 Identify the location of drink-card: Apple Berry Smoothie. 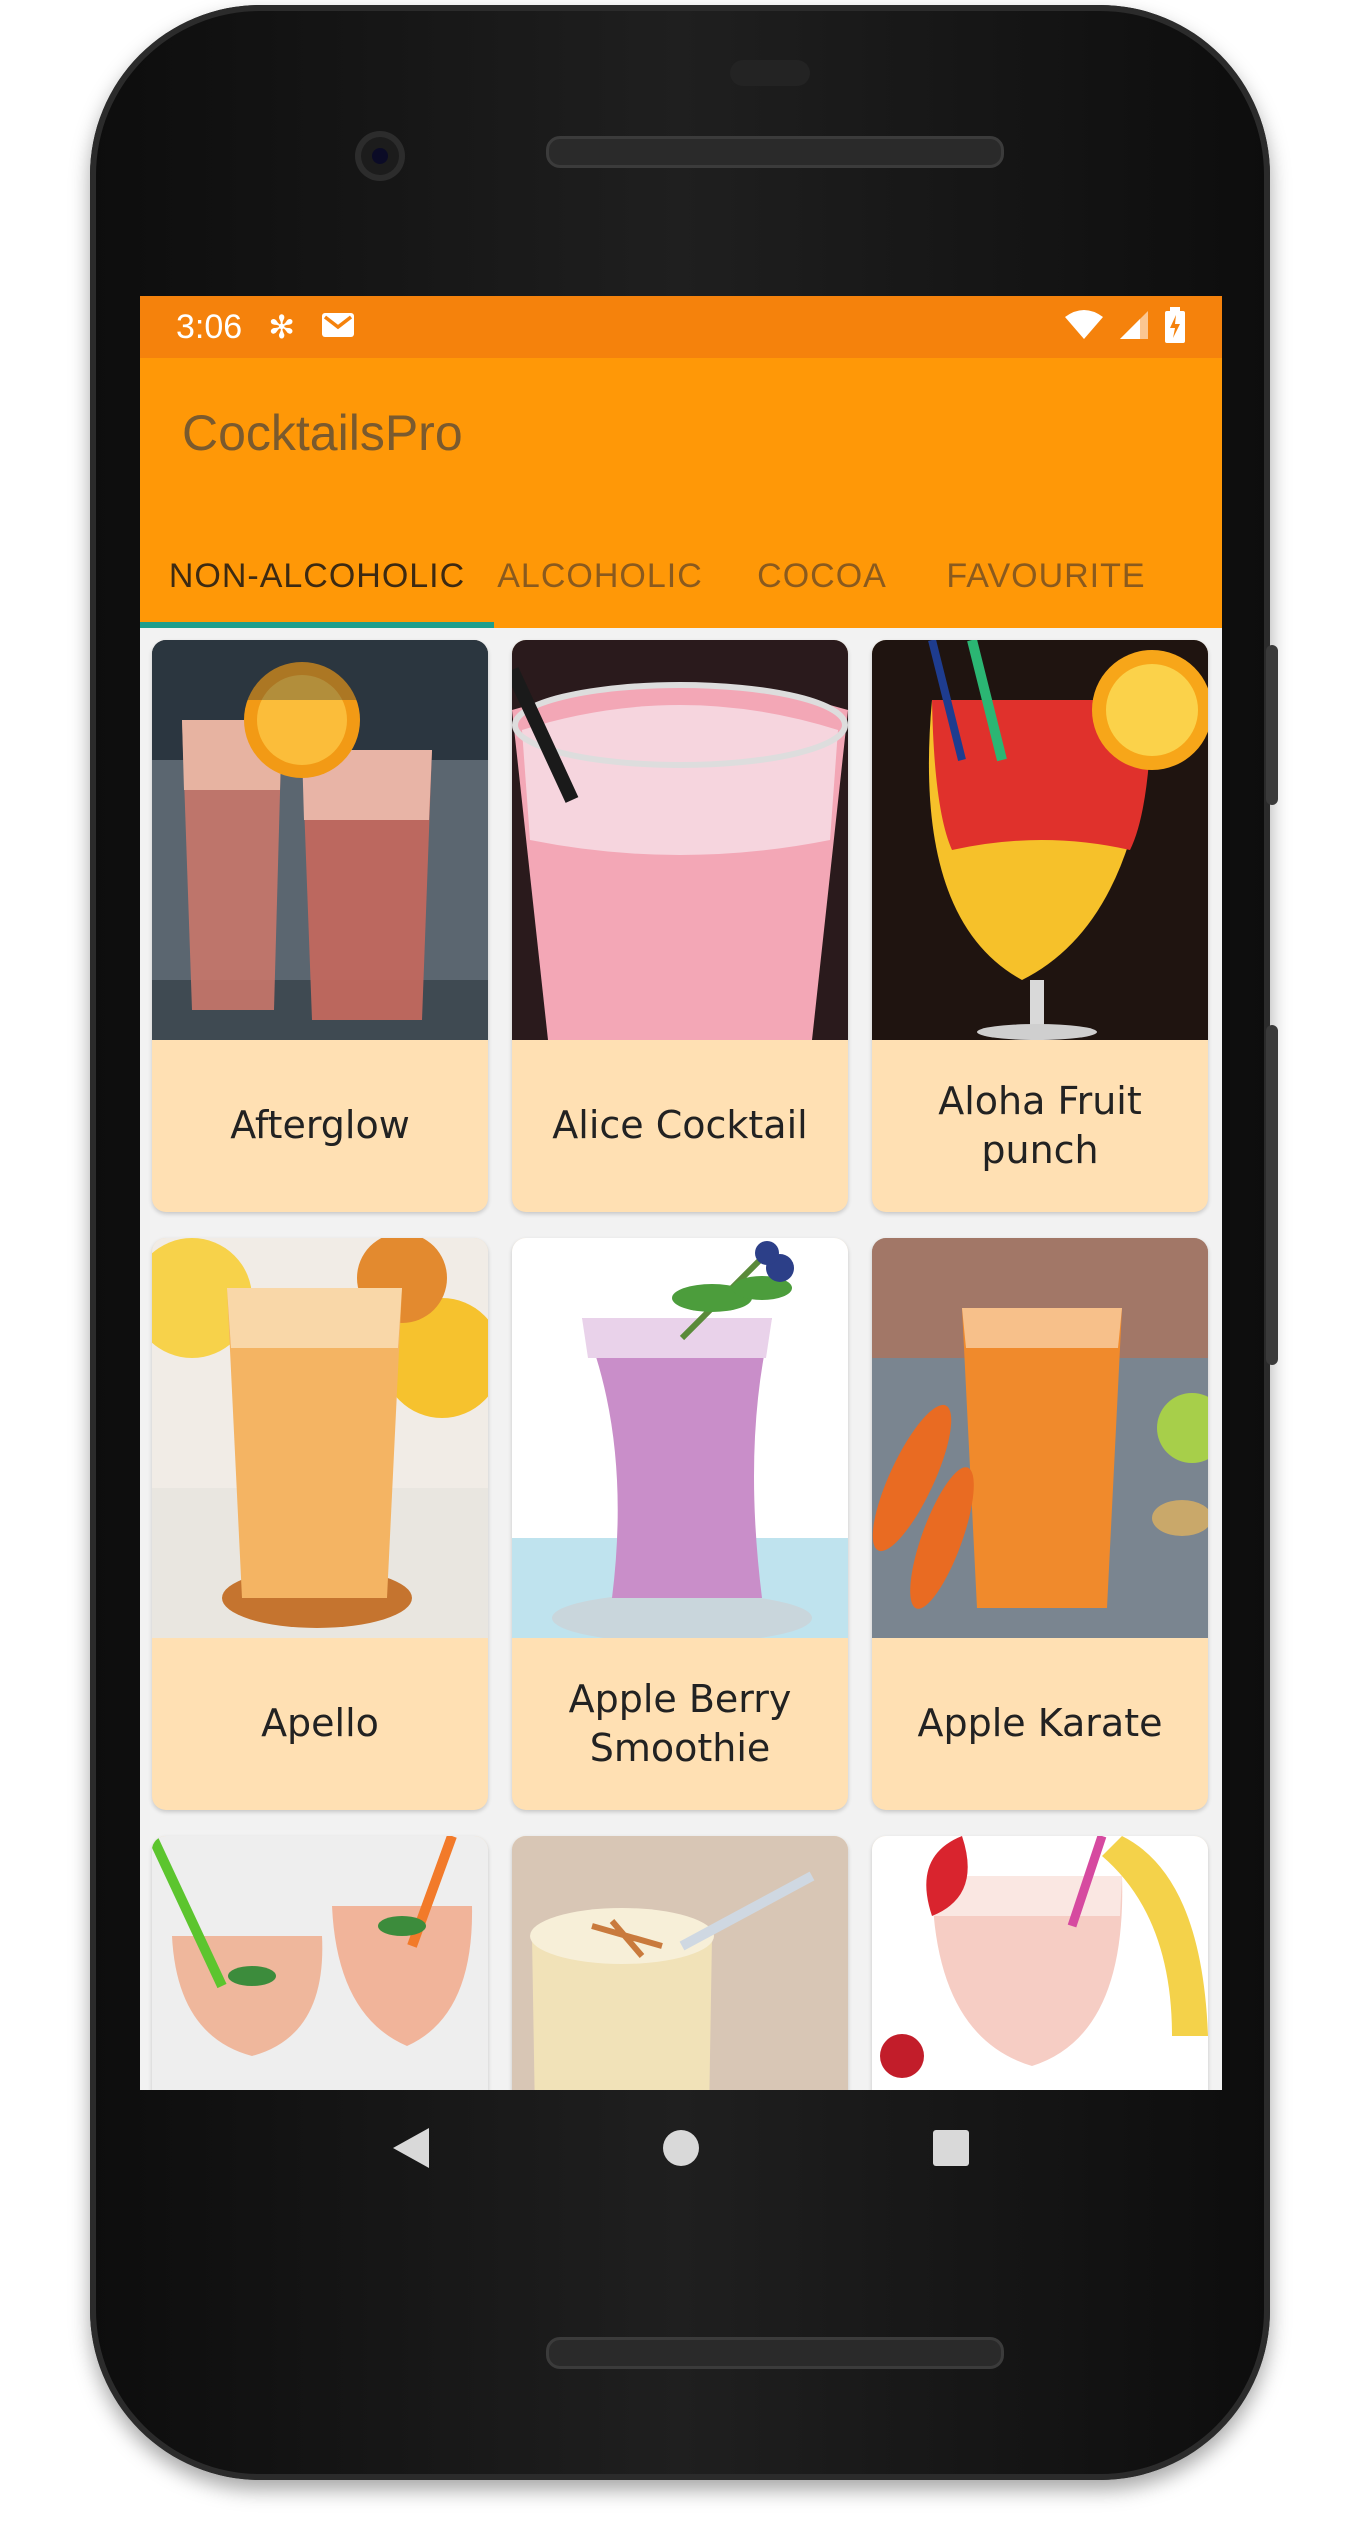
(680, 1524).